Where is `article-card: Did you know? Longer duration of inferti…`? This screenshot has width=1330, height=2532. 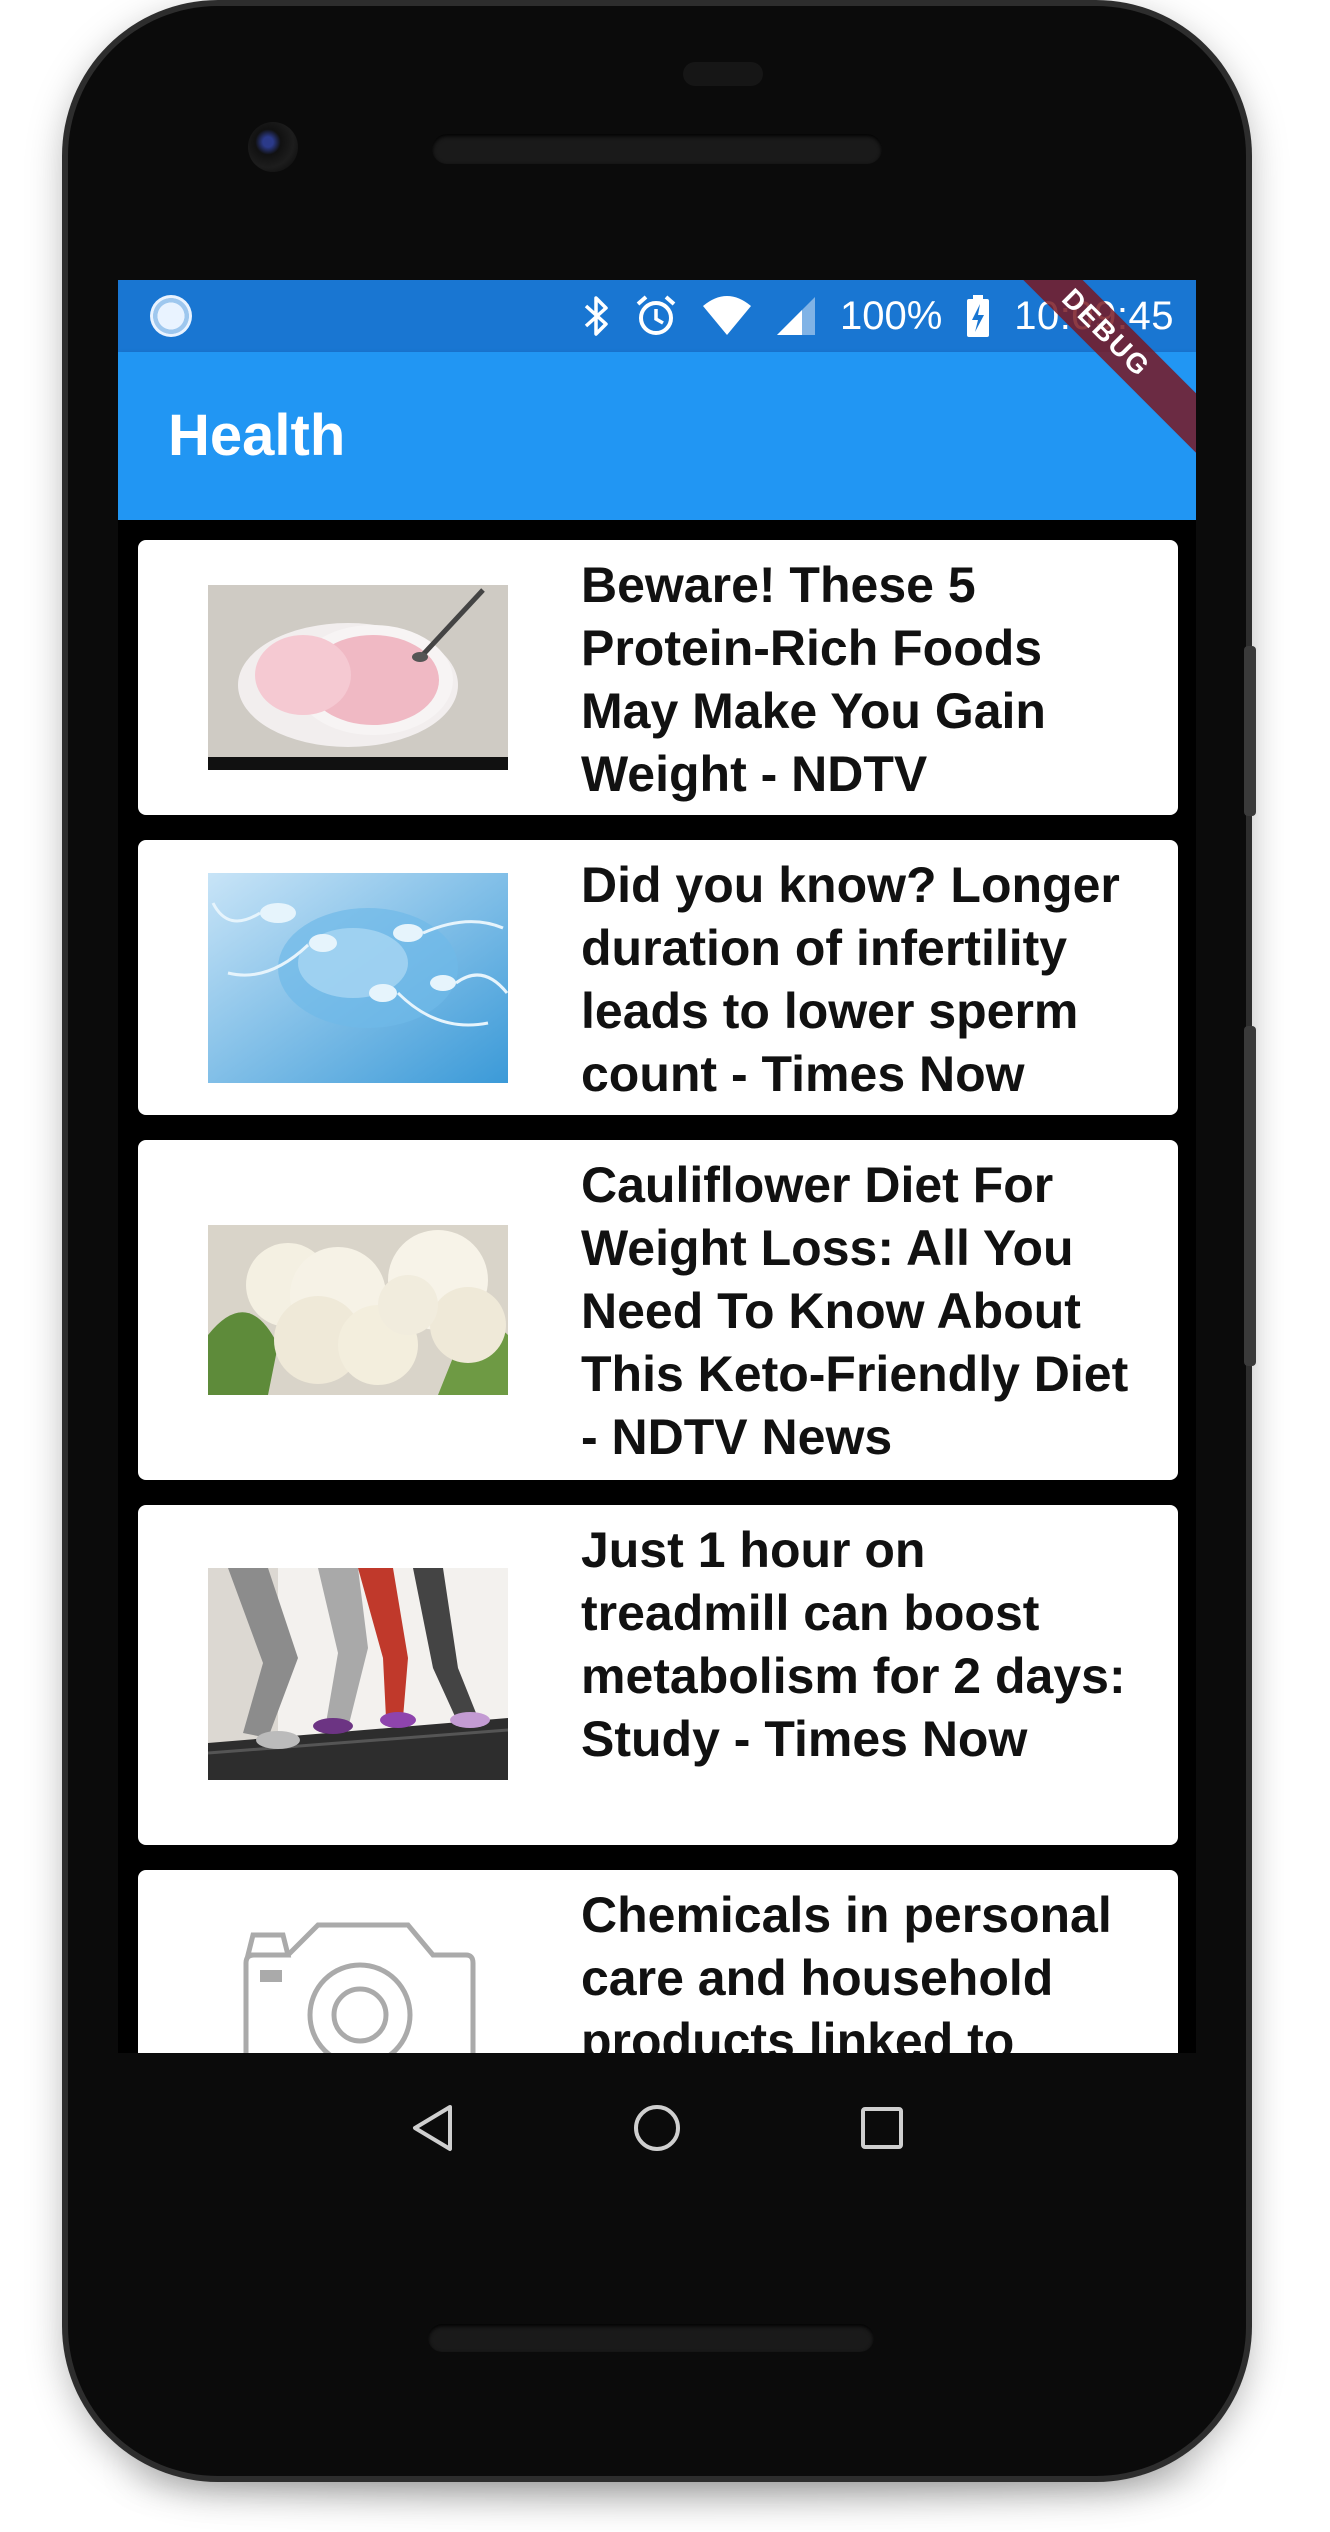 article-card: Did you know? Longer duration of inferti… is located at coordinates (658, 977).